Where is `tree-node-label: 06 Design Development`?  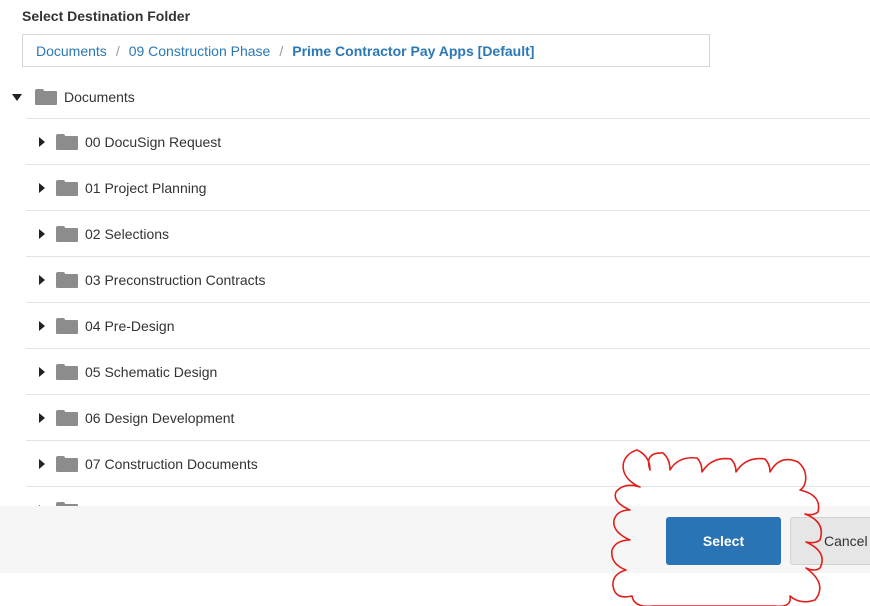 tree-node-label: 06 Design Development is located at coordinates (160, 417).